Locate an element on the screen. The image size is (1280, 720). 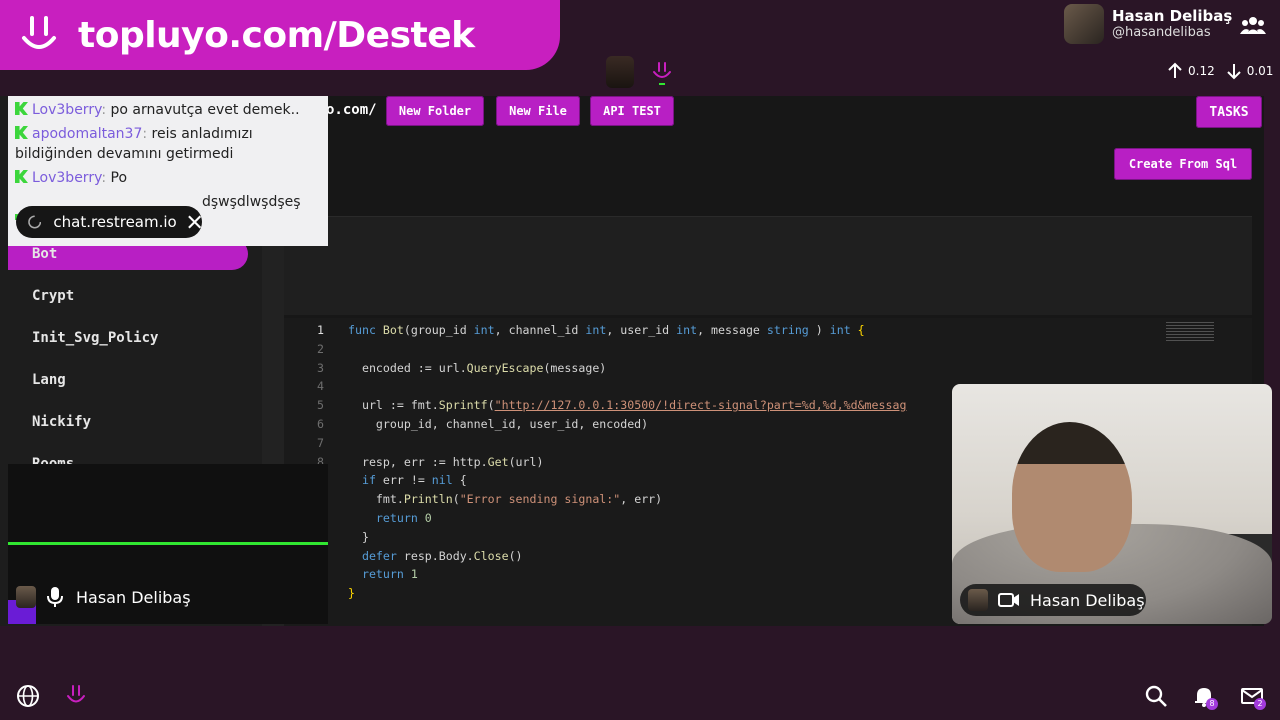
api-test-button: API TEST is located at coordinates (632, 111).